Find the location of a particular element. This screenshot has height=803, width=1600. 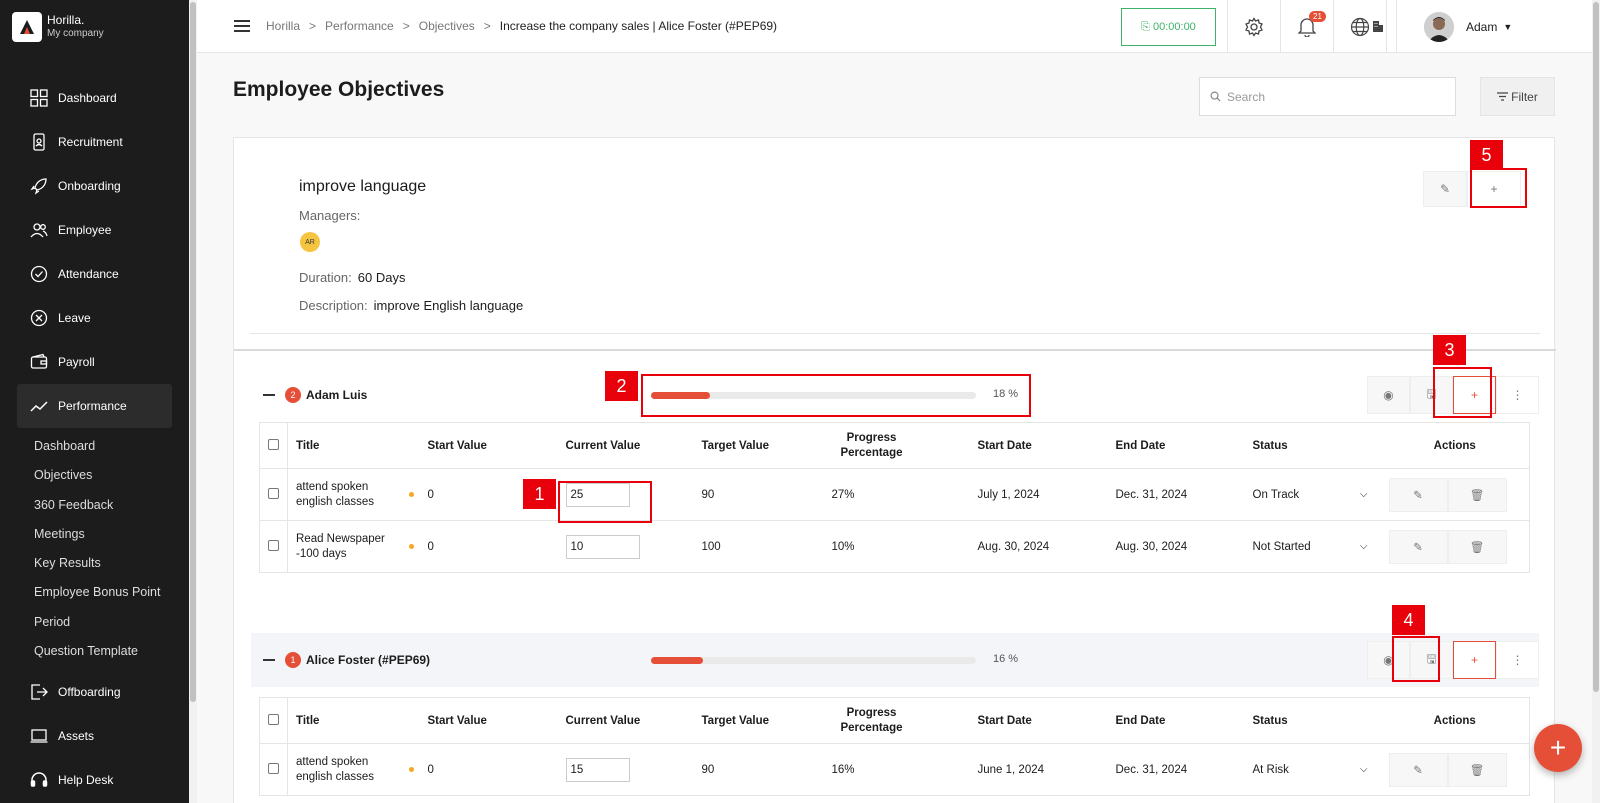

status-select: Not Started ⌵ is located at coordinates (1312, 546).